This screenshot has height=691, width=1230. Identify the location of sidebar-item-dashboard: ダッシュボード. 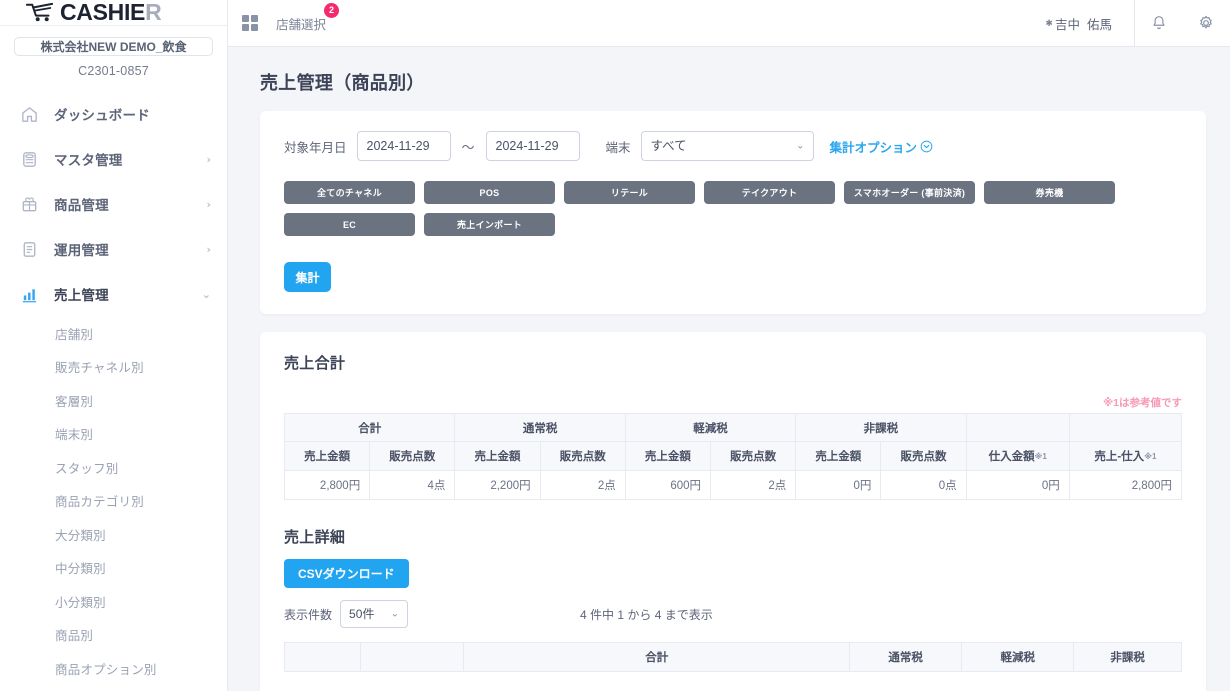
(113, 114).